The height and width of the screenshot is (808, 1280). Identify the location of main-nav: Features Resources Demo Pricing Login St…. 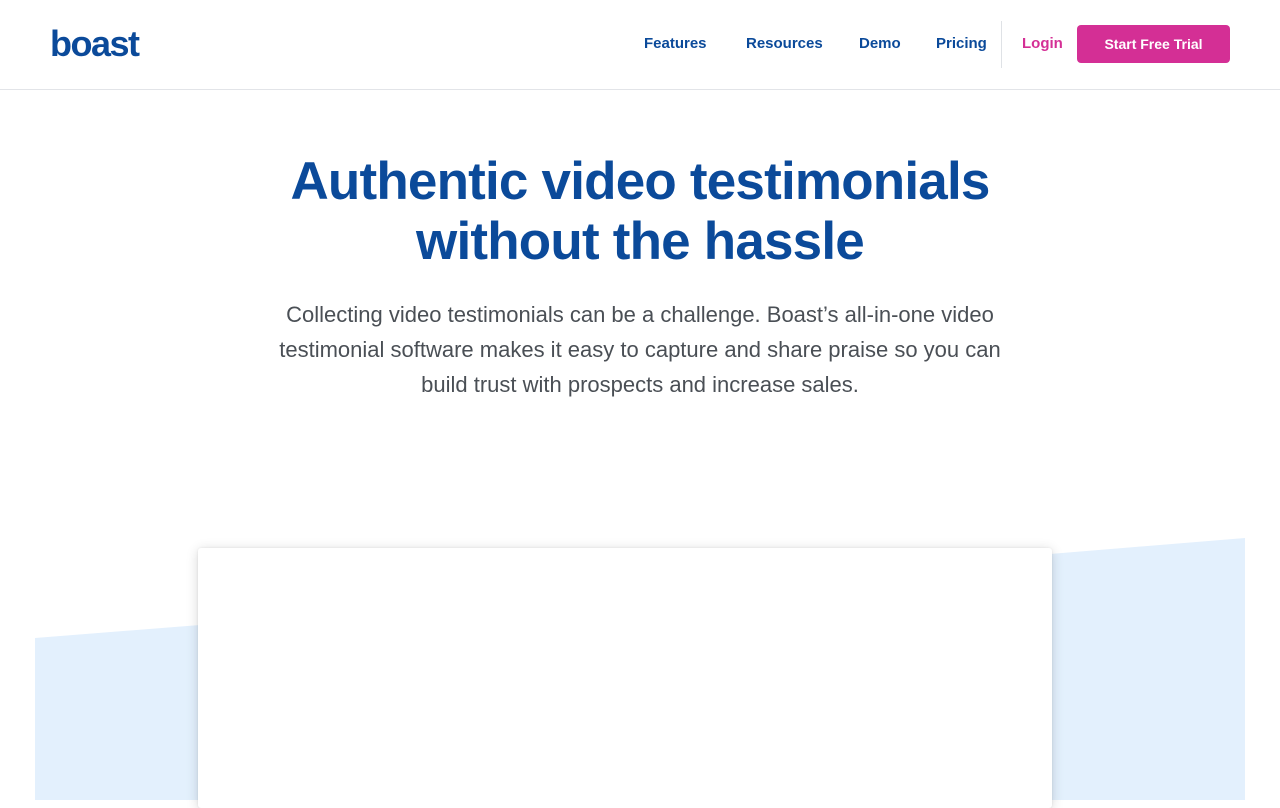
(640, 44).